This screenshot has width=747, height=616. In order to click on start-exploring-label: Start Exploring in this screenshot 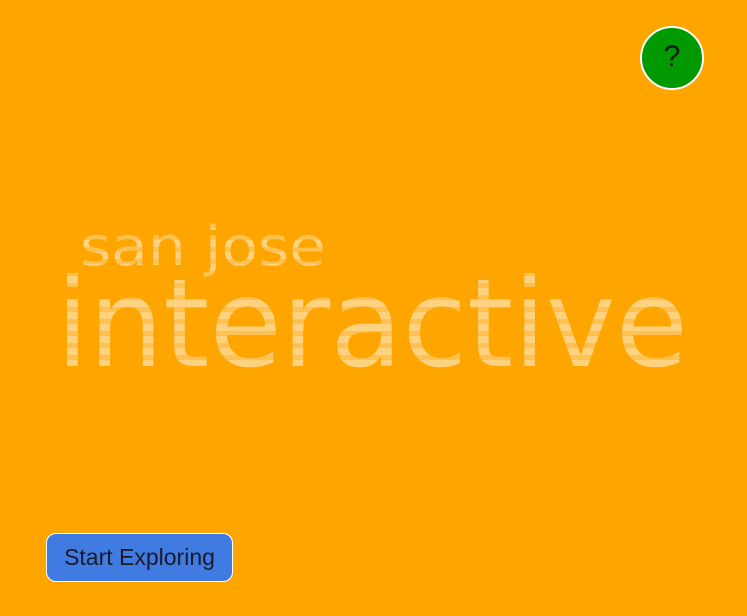, I will do `click(139, 557)`.